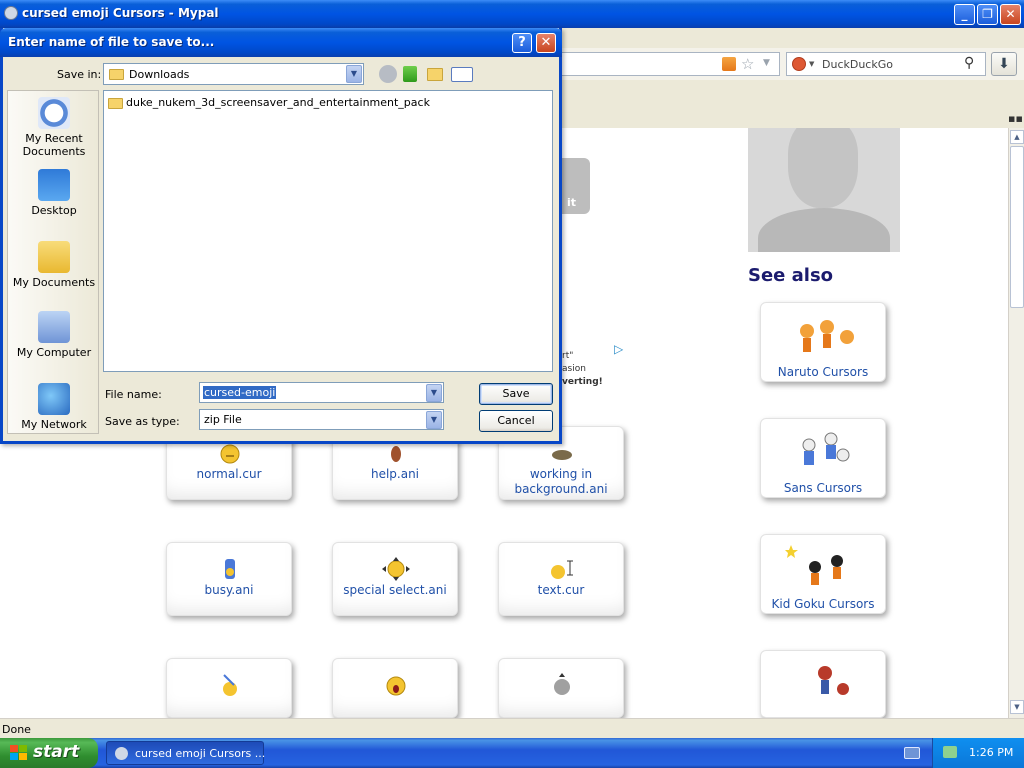 The height and width of the screenshot is (768, 1024). What do you see at coordinates (54, 257) in the screenshot?
I see `my-documents-icon` at bounding box center [54, 257].